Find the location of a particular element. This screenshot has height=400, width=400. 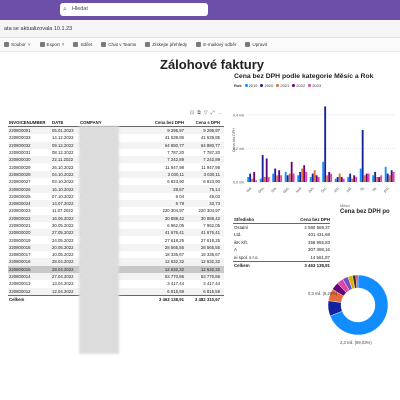

legend-item: 2019 is located at coordinates (250, 85).